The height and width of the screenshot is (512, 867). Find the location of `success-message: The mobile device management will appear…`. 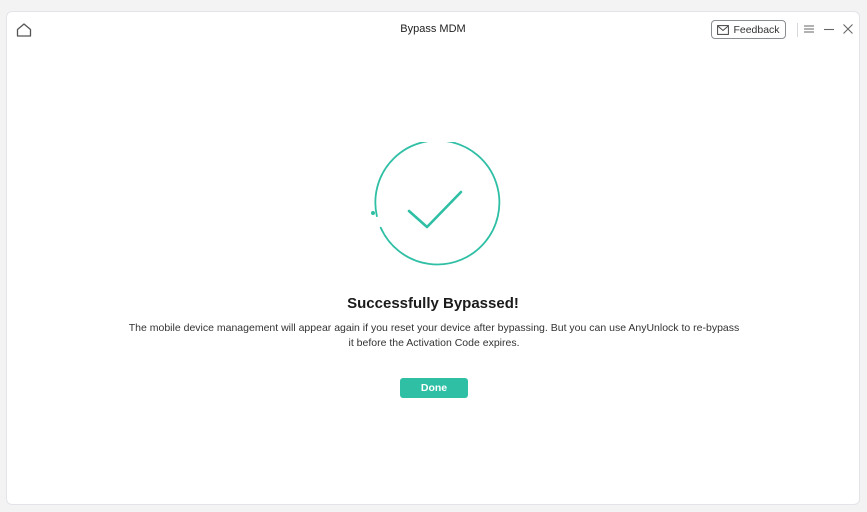

success-message: The mobile device management will appear… is located at coordinates (434, 335).